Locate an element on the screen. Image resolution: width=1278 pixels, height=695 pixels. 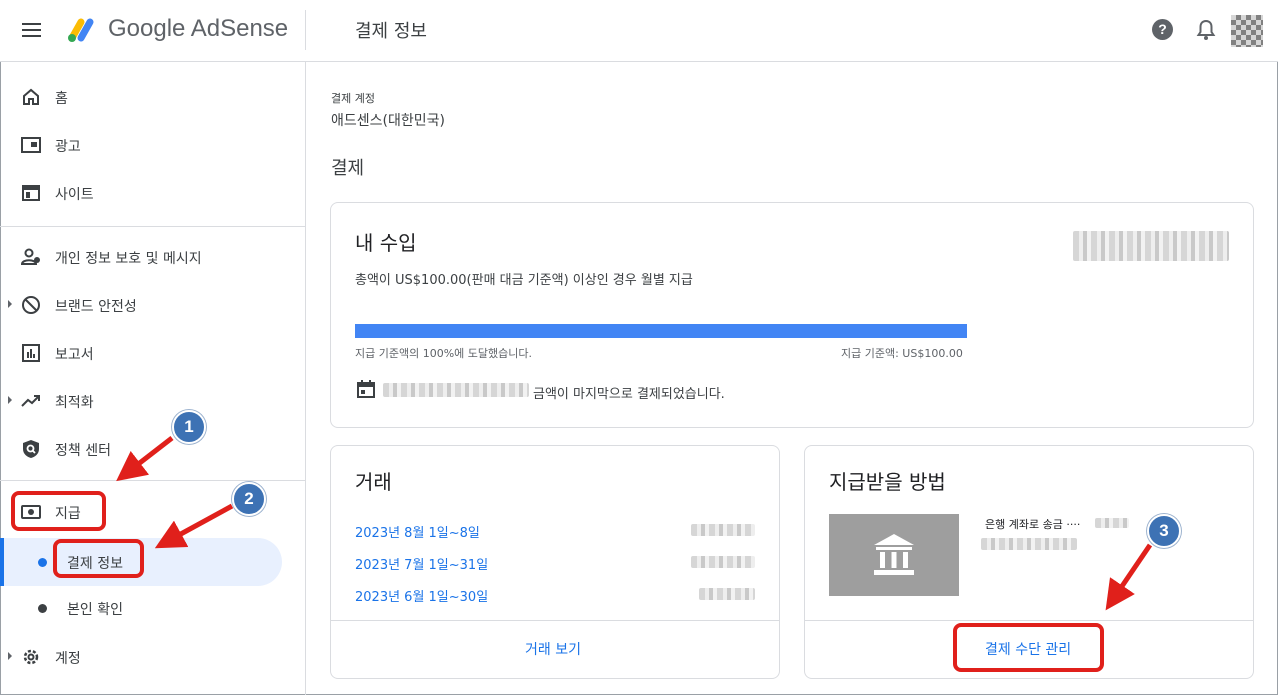
step-badge-3: 3 is located at coordinates (1164, 531).